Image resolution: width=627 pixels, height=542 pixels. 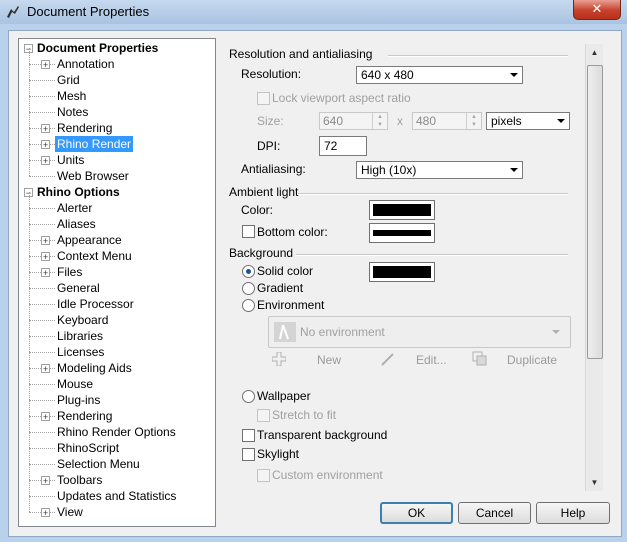 I want to click on title-bar: Document Properties ✕, so click(x=313, y=12).